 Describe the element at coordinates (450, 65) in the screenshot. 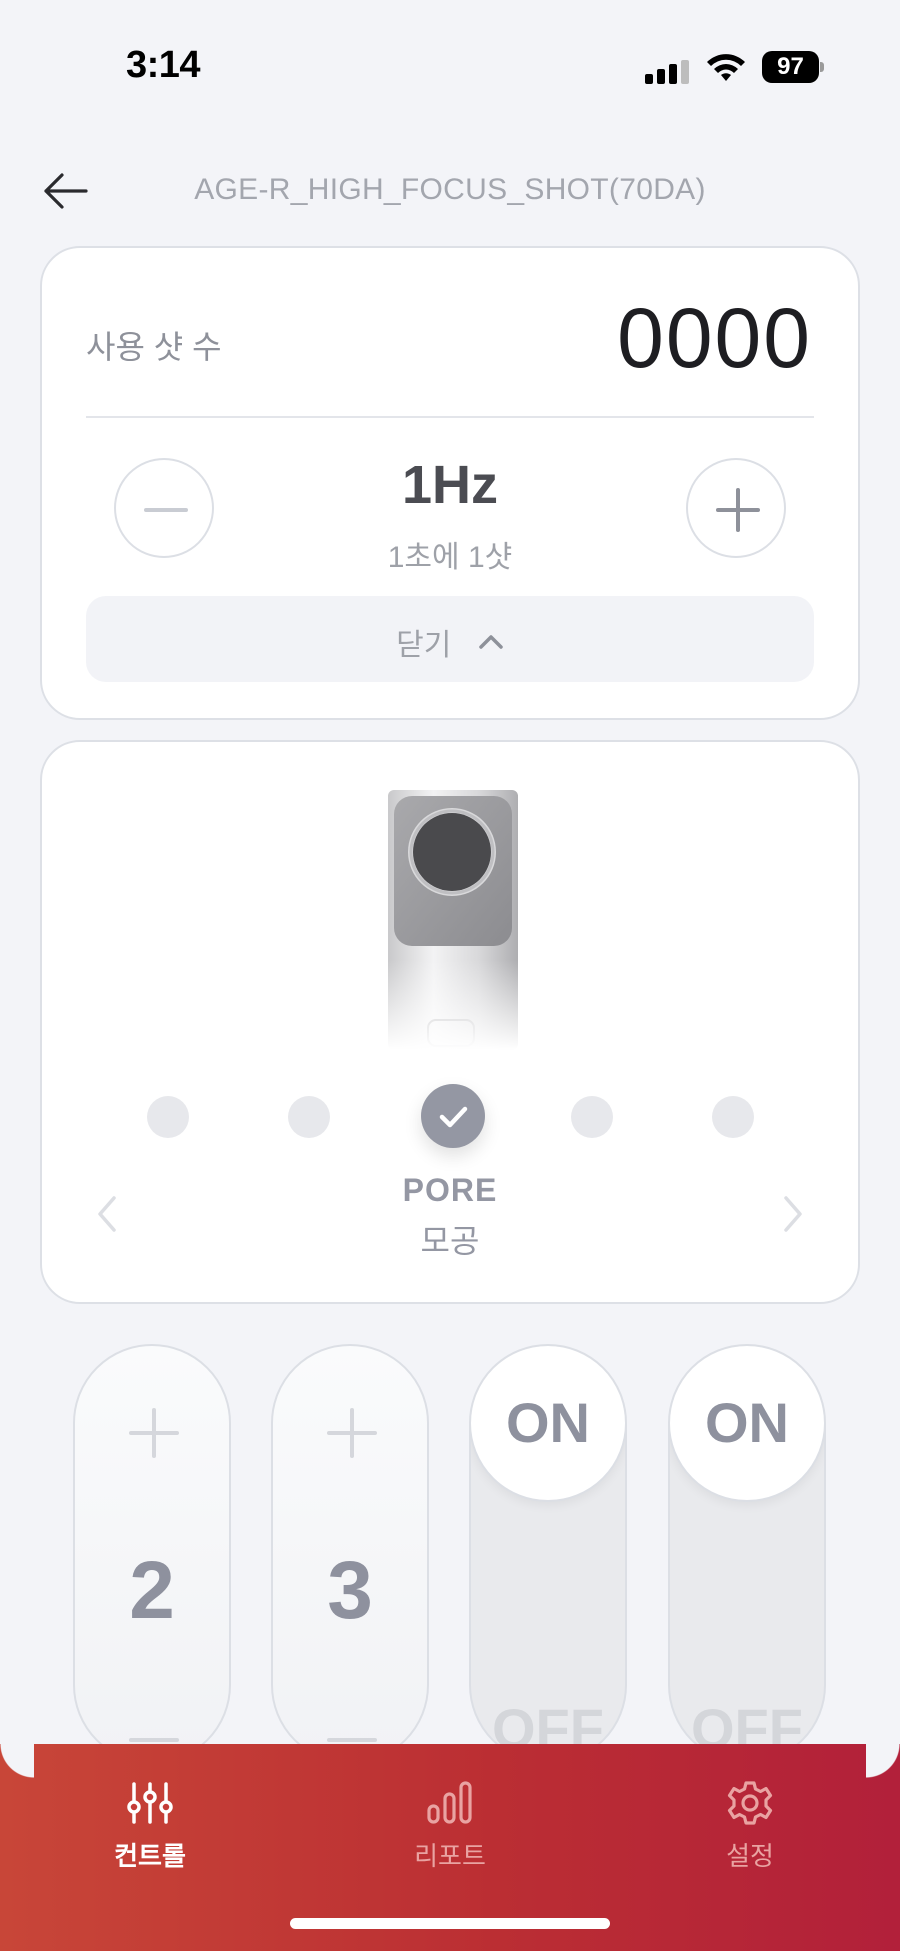

I see `status-bar: 3:14 97` at that location.